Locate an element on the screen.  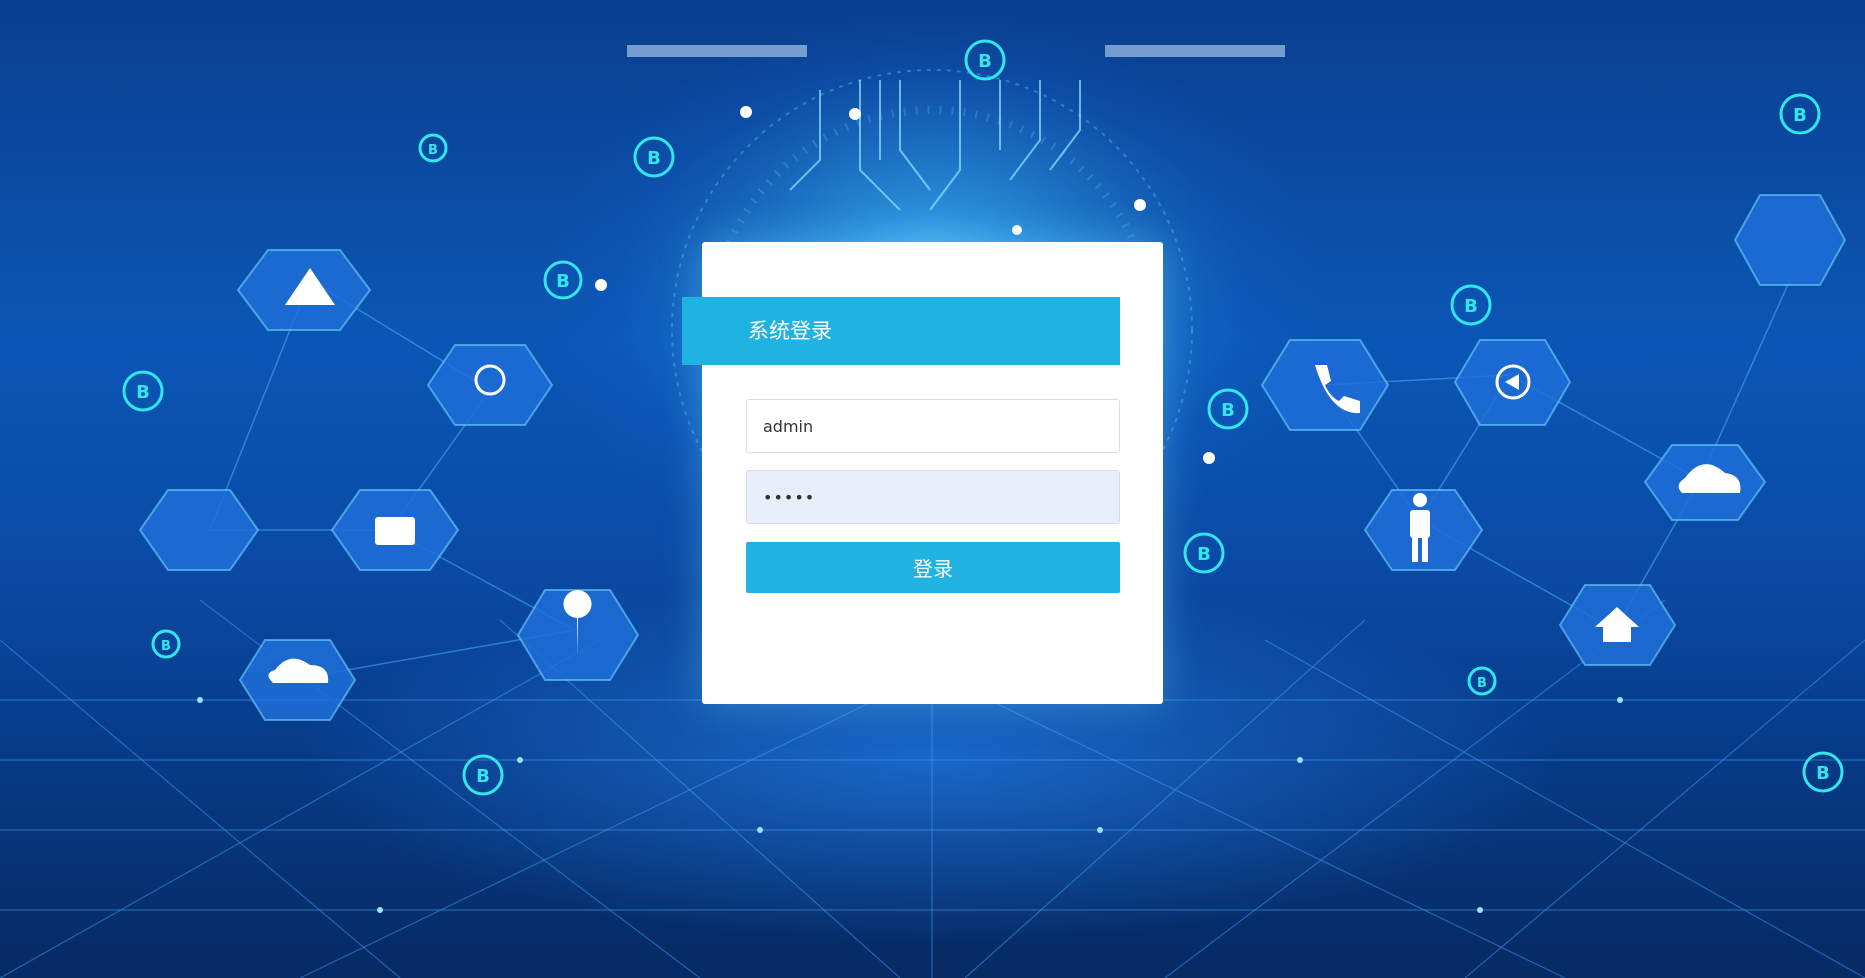
password-input is located at coordinates (933, 497).